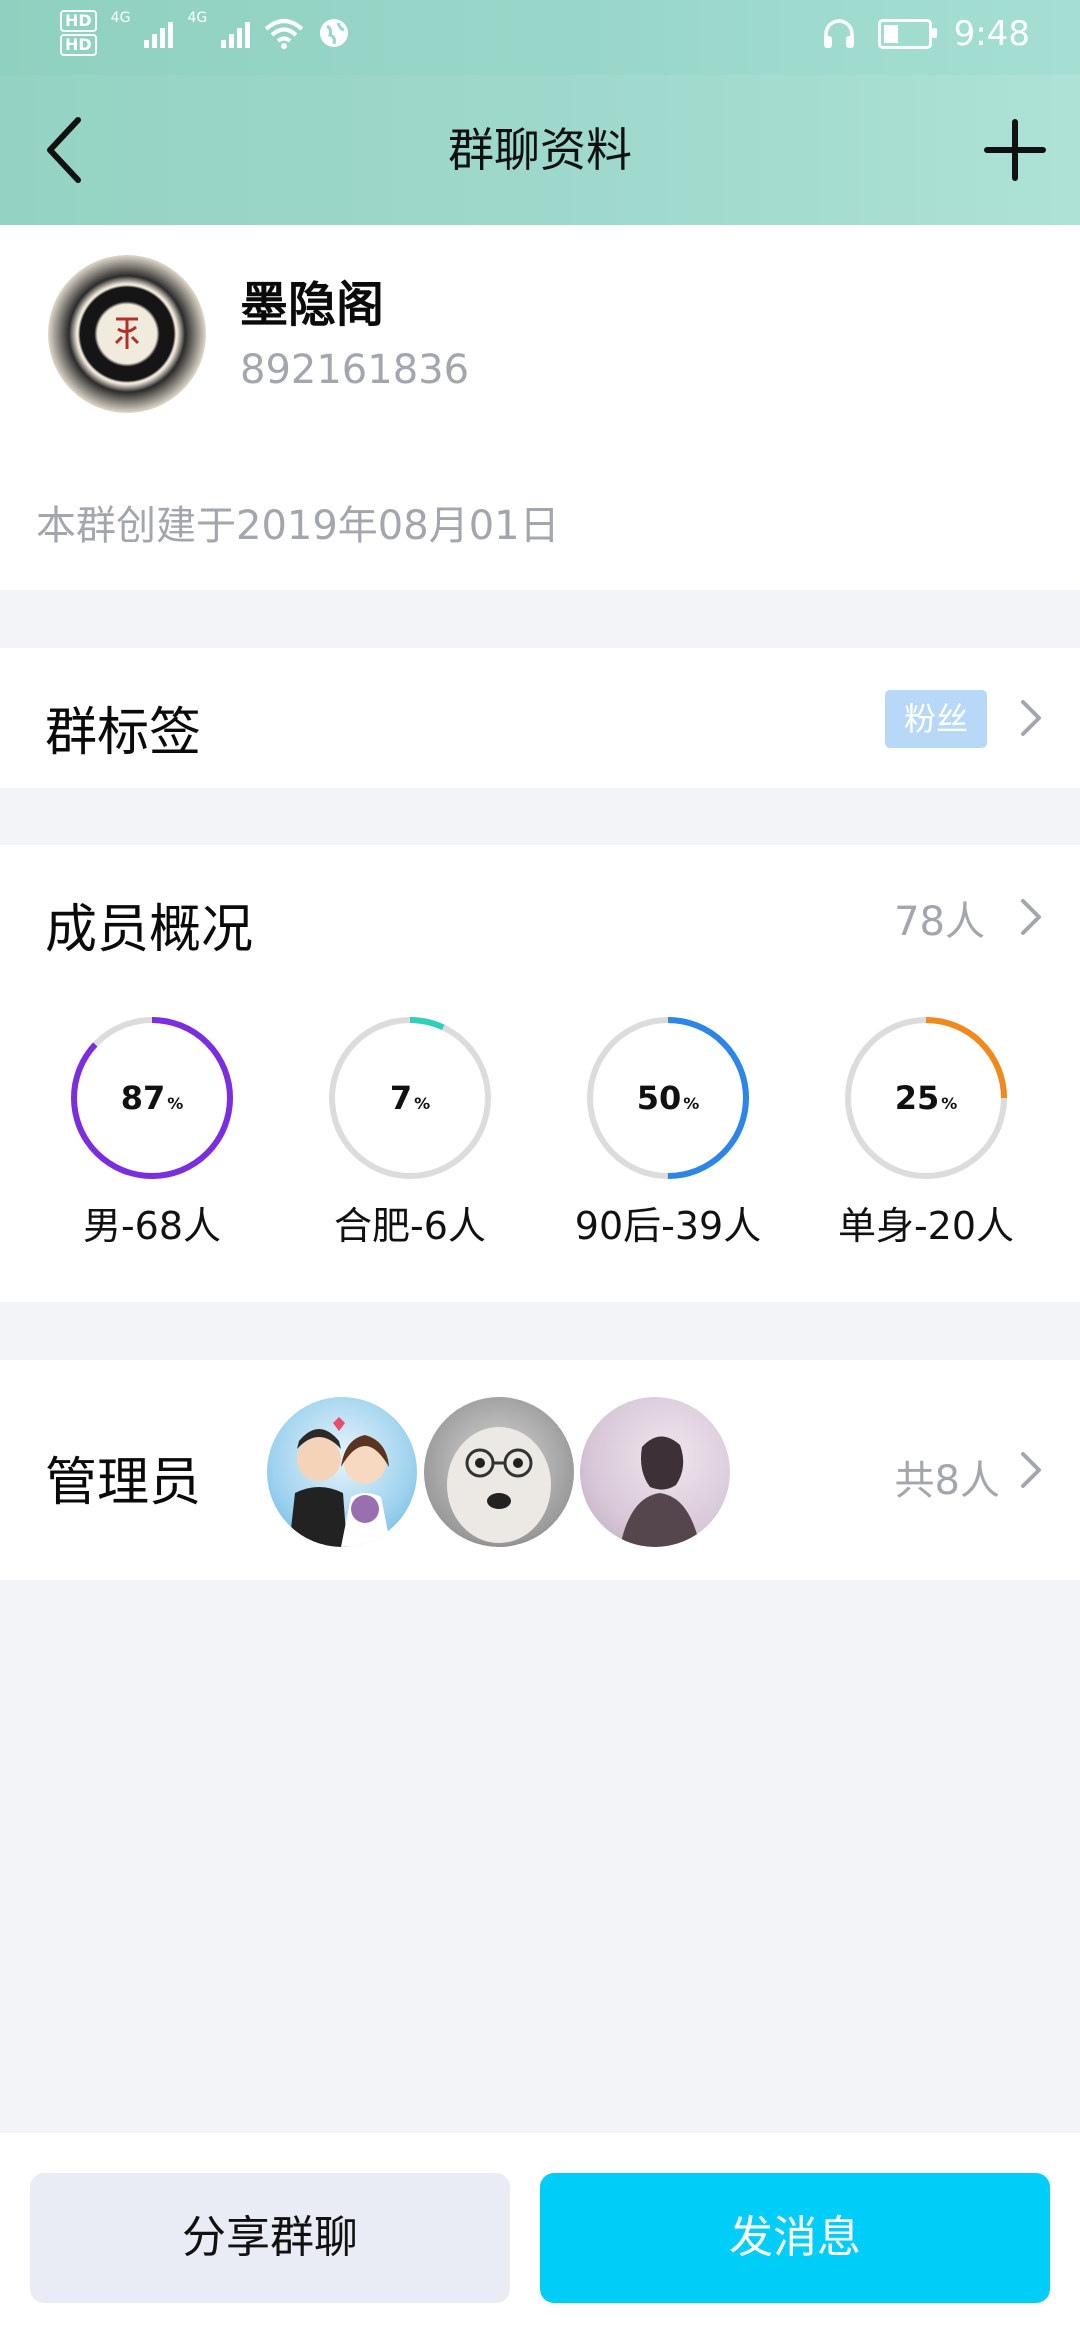  Describe the element at coordinates (123, 1483) in the screenshot. I see `admins-label: 管理员` at that location.